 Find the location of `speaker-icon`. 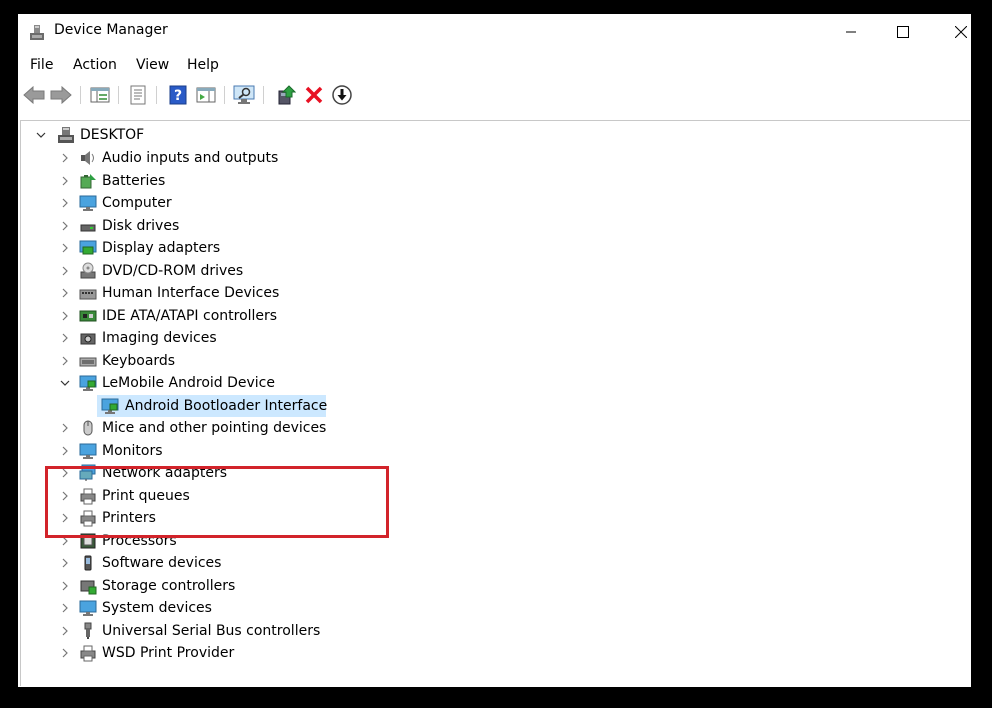

speaker-icon is located at coordinates (87, 158).